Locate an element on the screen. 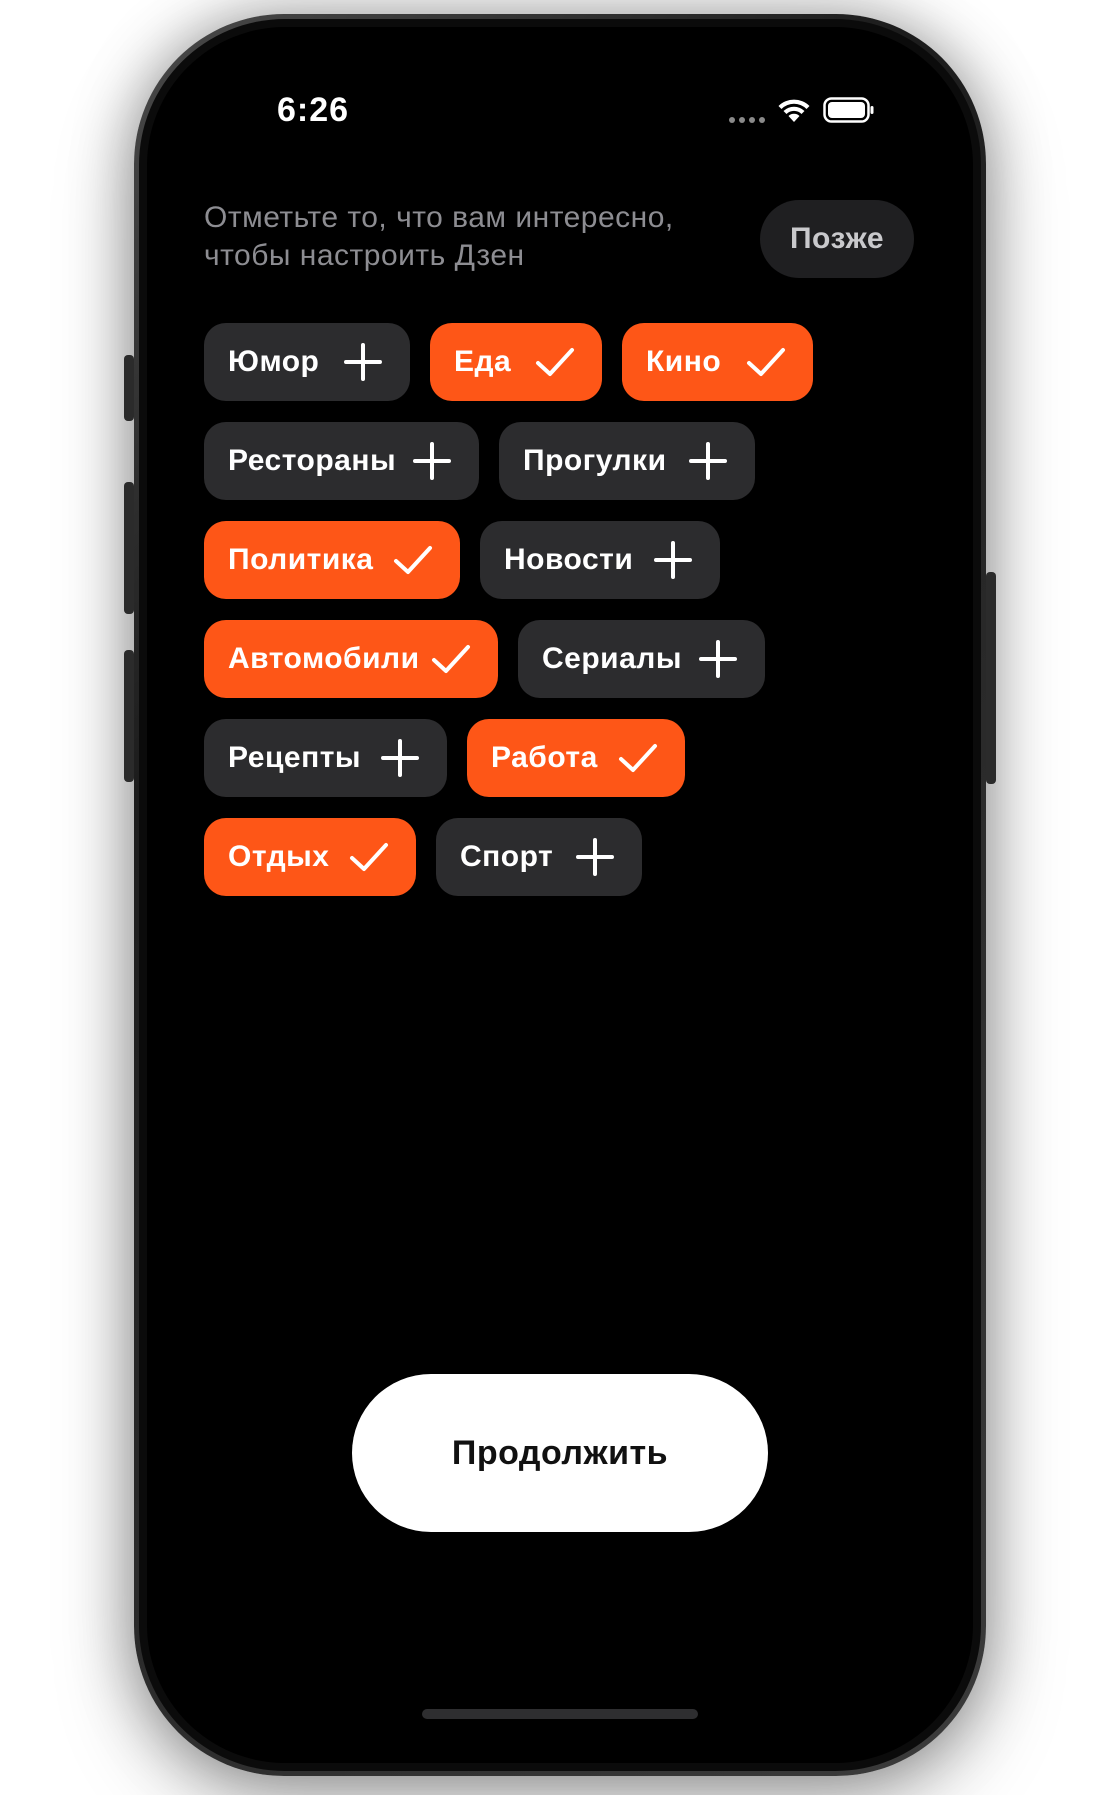 The width and height of the screenshot is (1120, 1795). status-icons is located at coordinates (802, 110).